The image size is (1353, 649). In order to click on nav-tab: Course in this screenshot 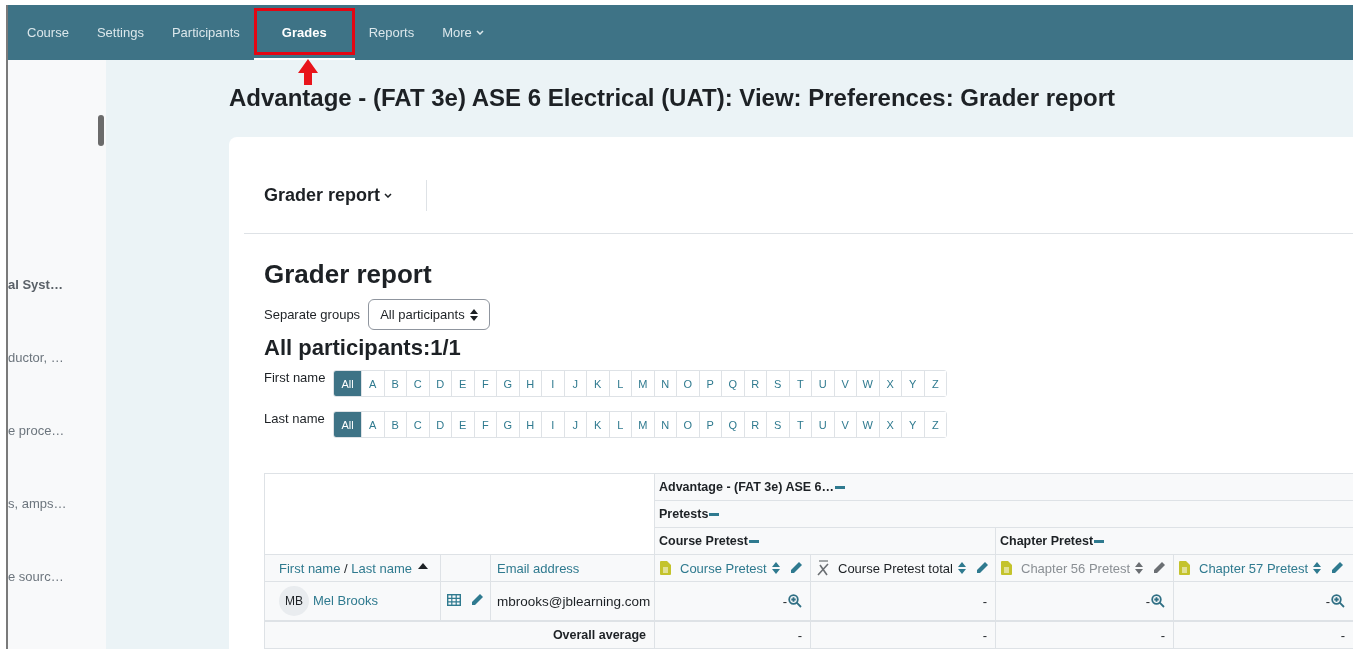, I will do `click(48, 32)`.